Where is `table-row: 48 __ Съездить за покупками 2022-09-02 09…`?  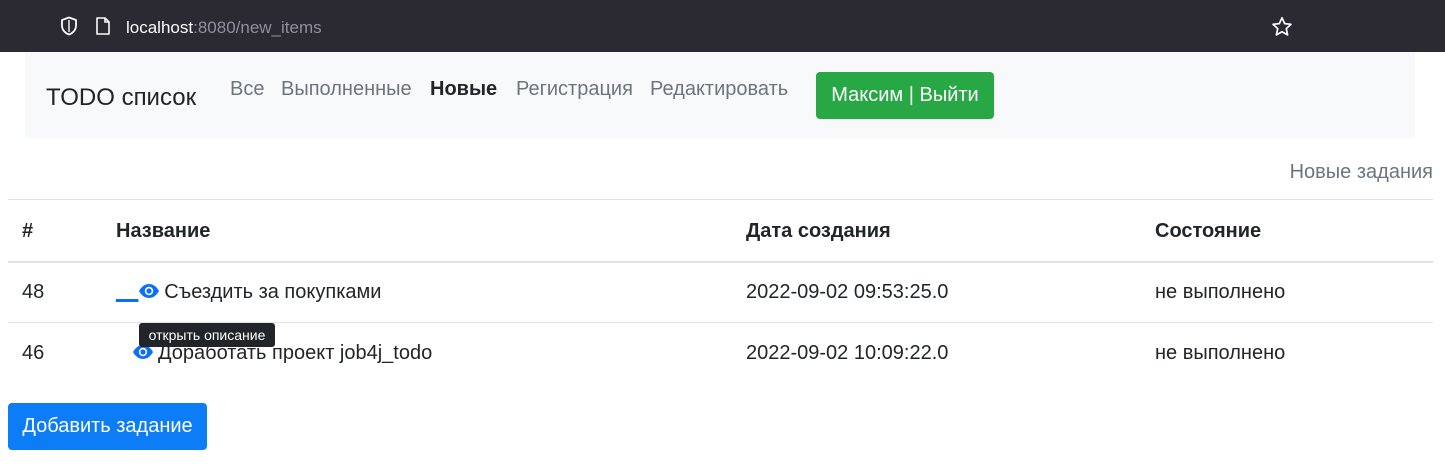 table-row: 48 __ Съездить за покупками 2022-09-02 09… is located at coordinates (720, 292).